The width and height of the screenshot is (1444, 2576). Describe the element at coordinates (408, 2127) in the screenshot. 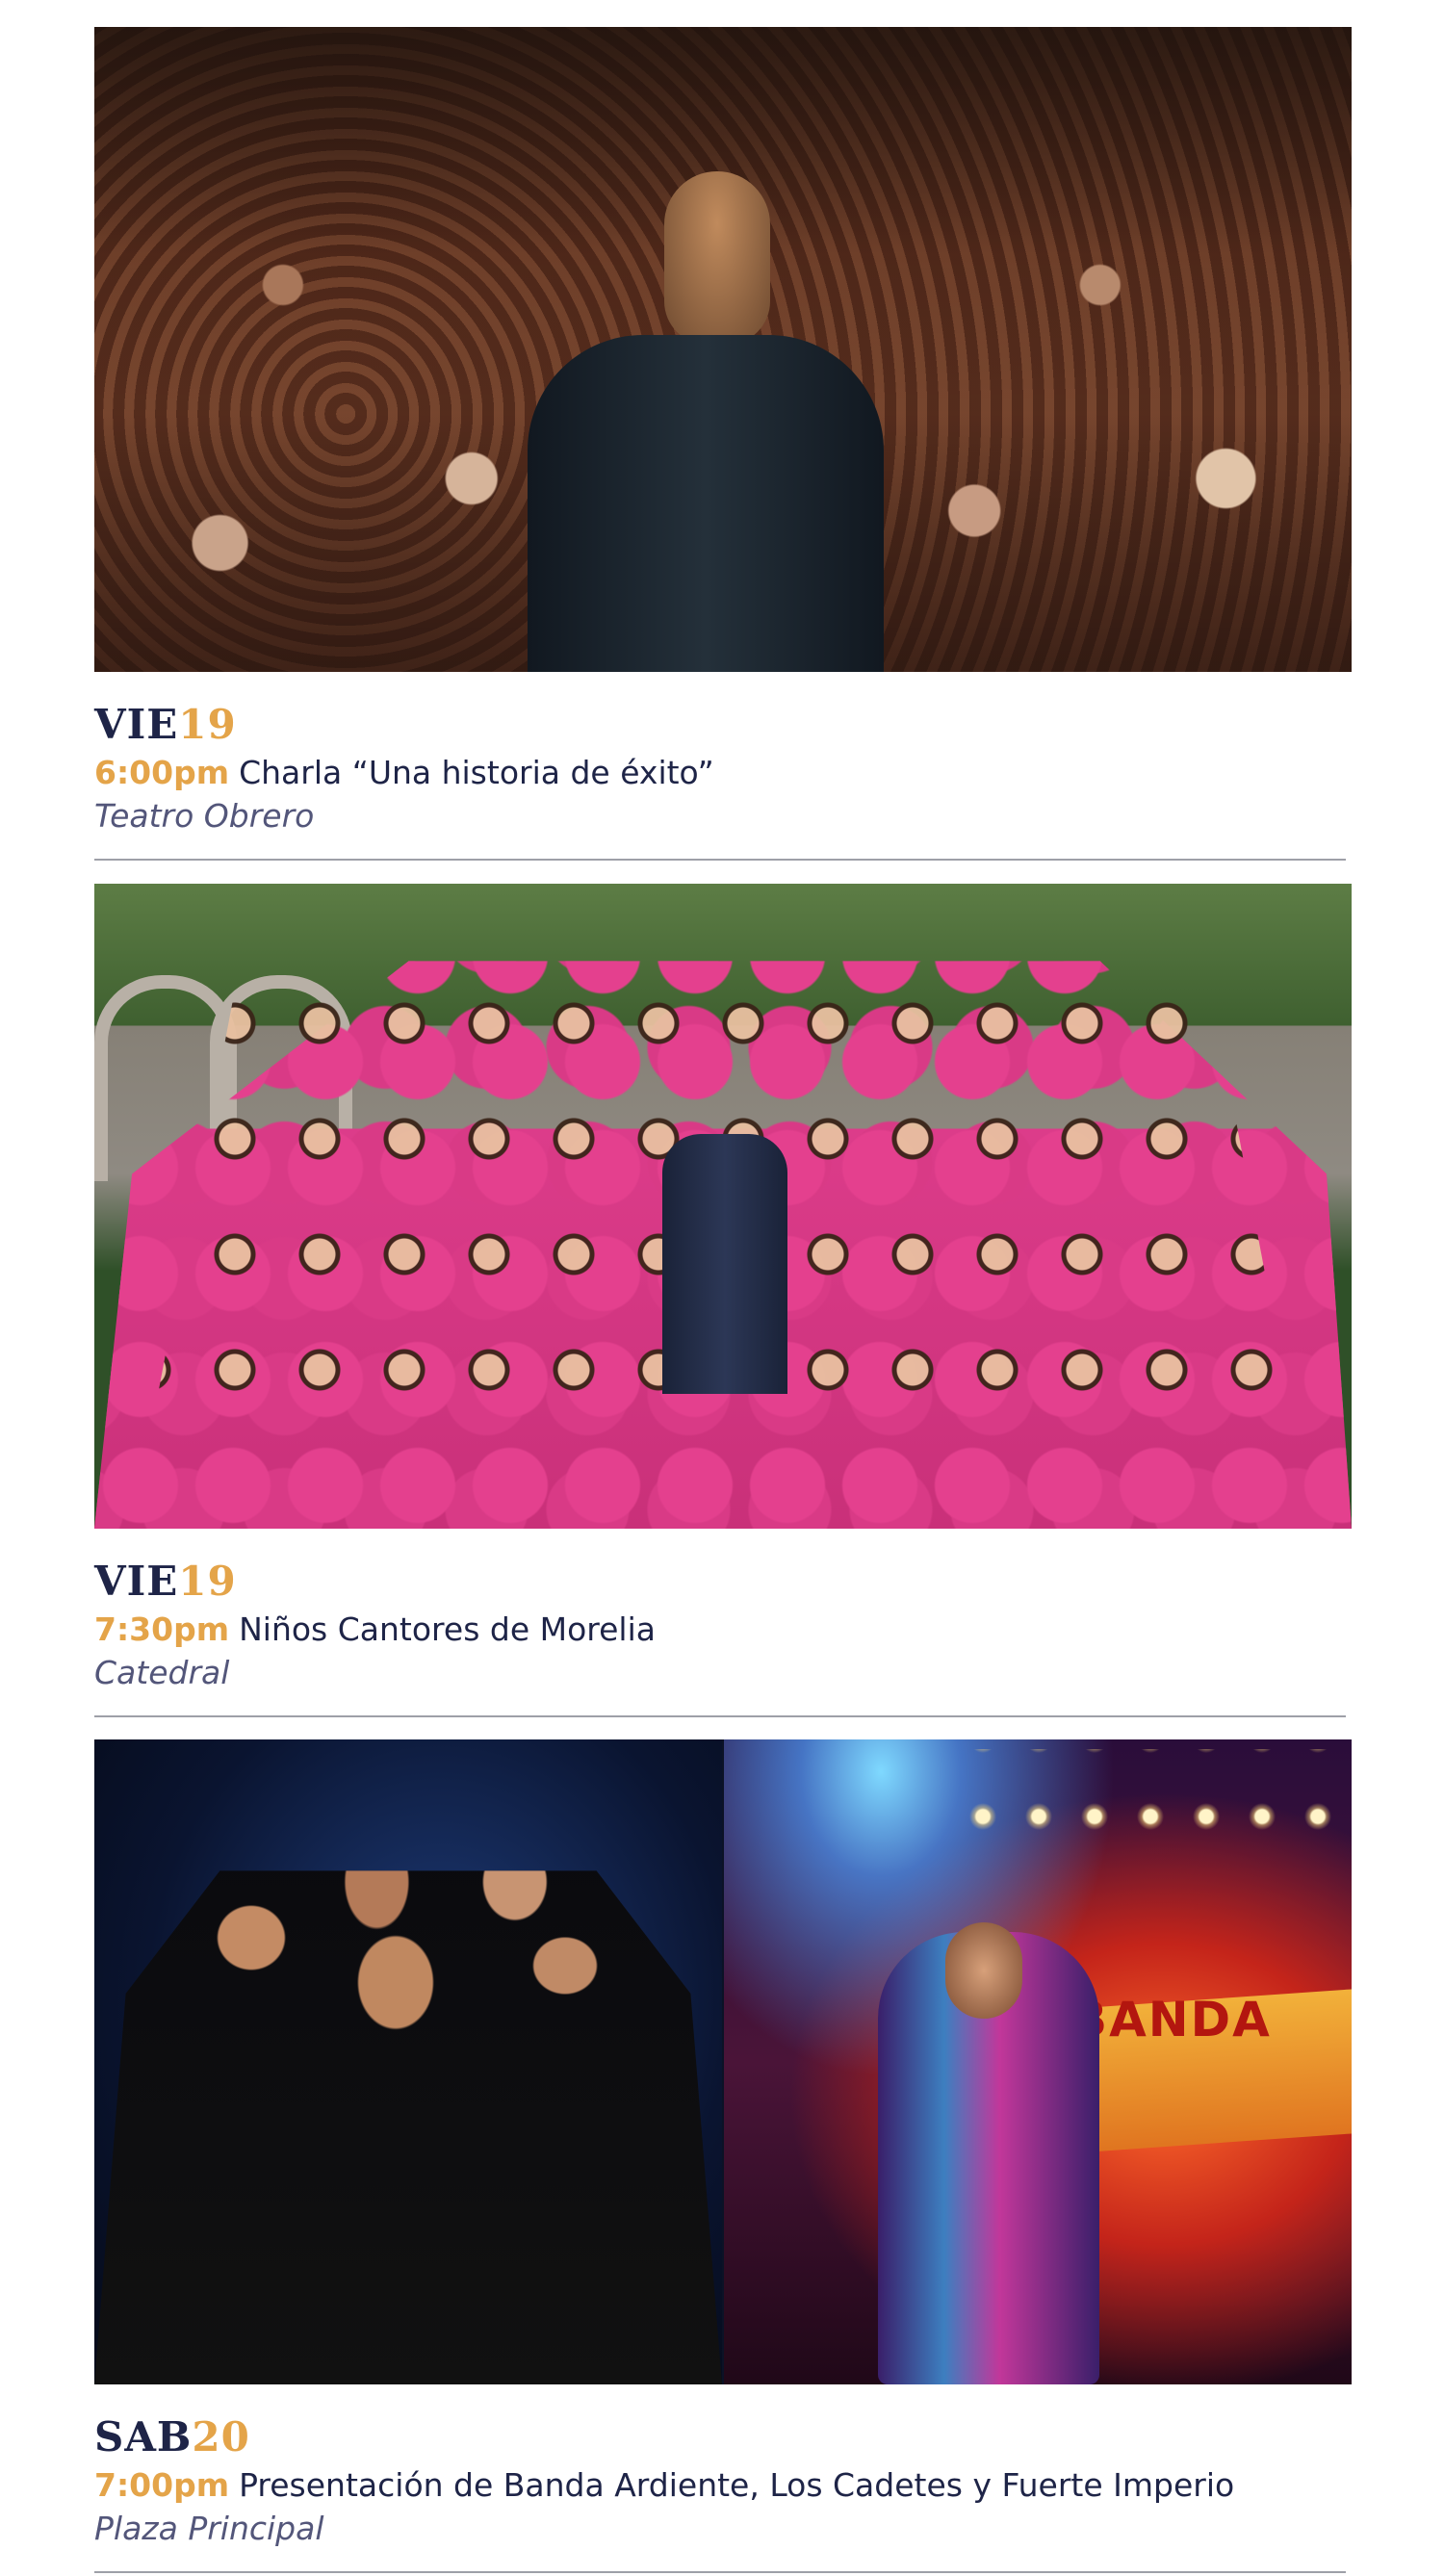

I see `band-members` at that location.